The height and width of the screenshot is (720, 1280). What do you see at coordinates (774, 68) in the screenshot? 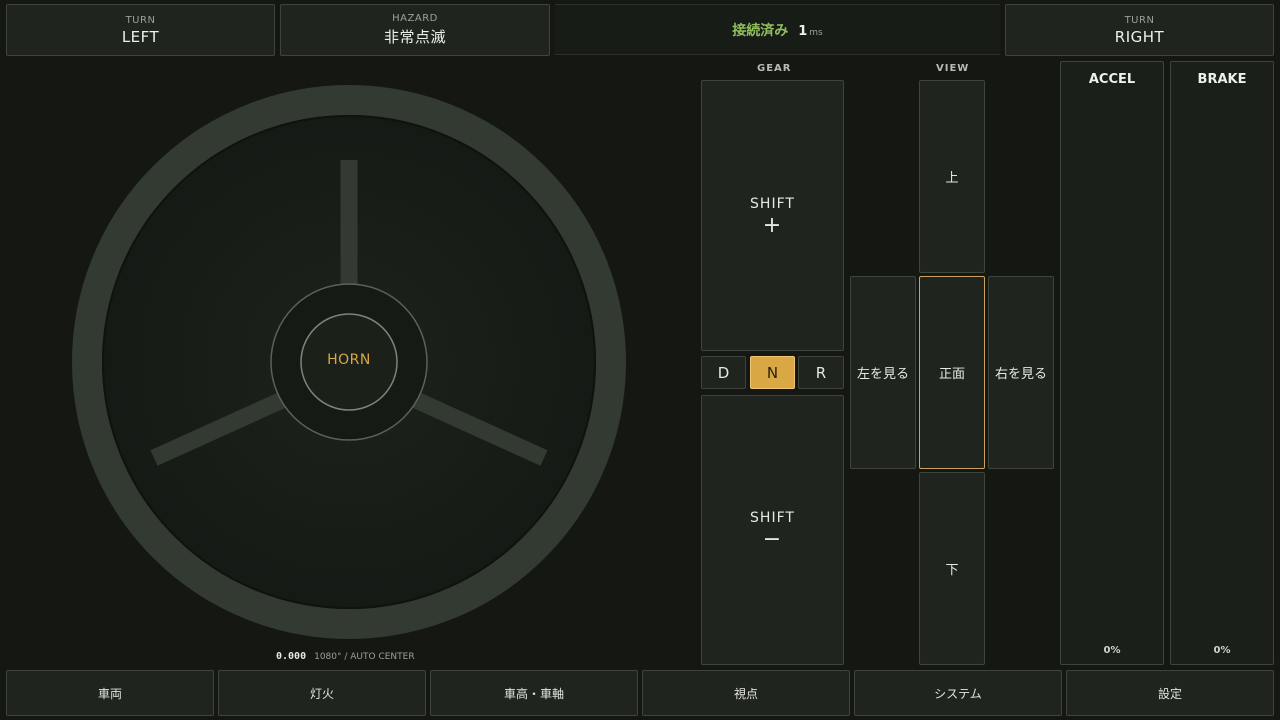
I see `gear-section-label: GEAR` at bounding box center [774, 68].